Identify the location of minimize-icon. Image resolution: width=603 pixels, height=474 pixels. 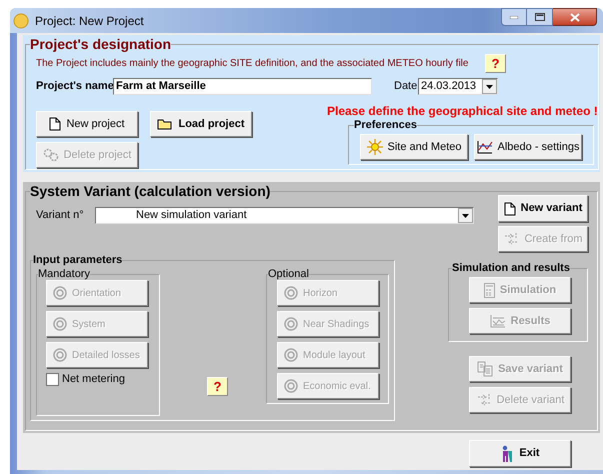
(514, 17).